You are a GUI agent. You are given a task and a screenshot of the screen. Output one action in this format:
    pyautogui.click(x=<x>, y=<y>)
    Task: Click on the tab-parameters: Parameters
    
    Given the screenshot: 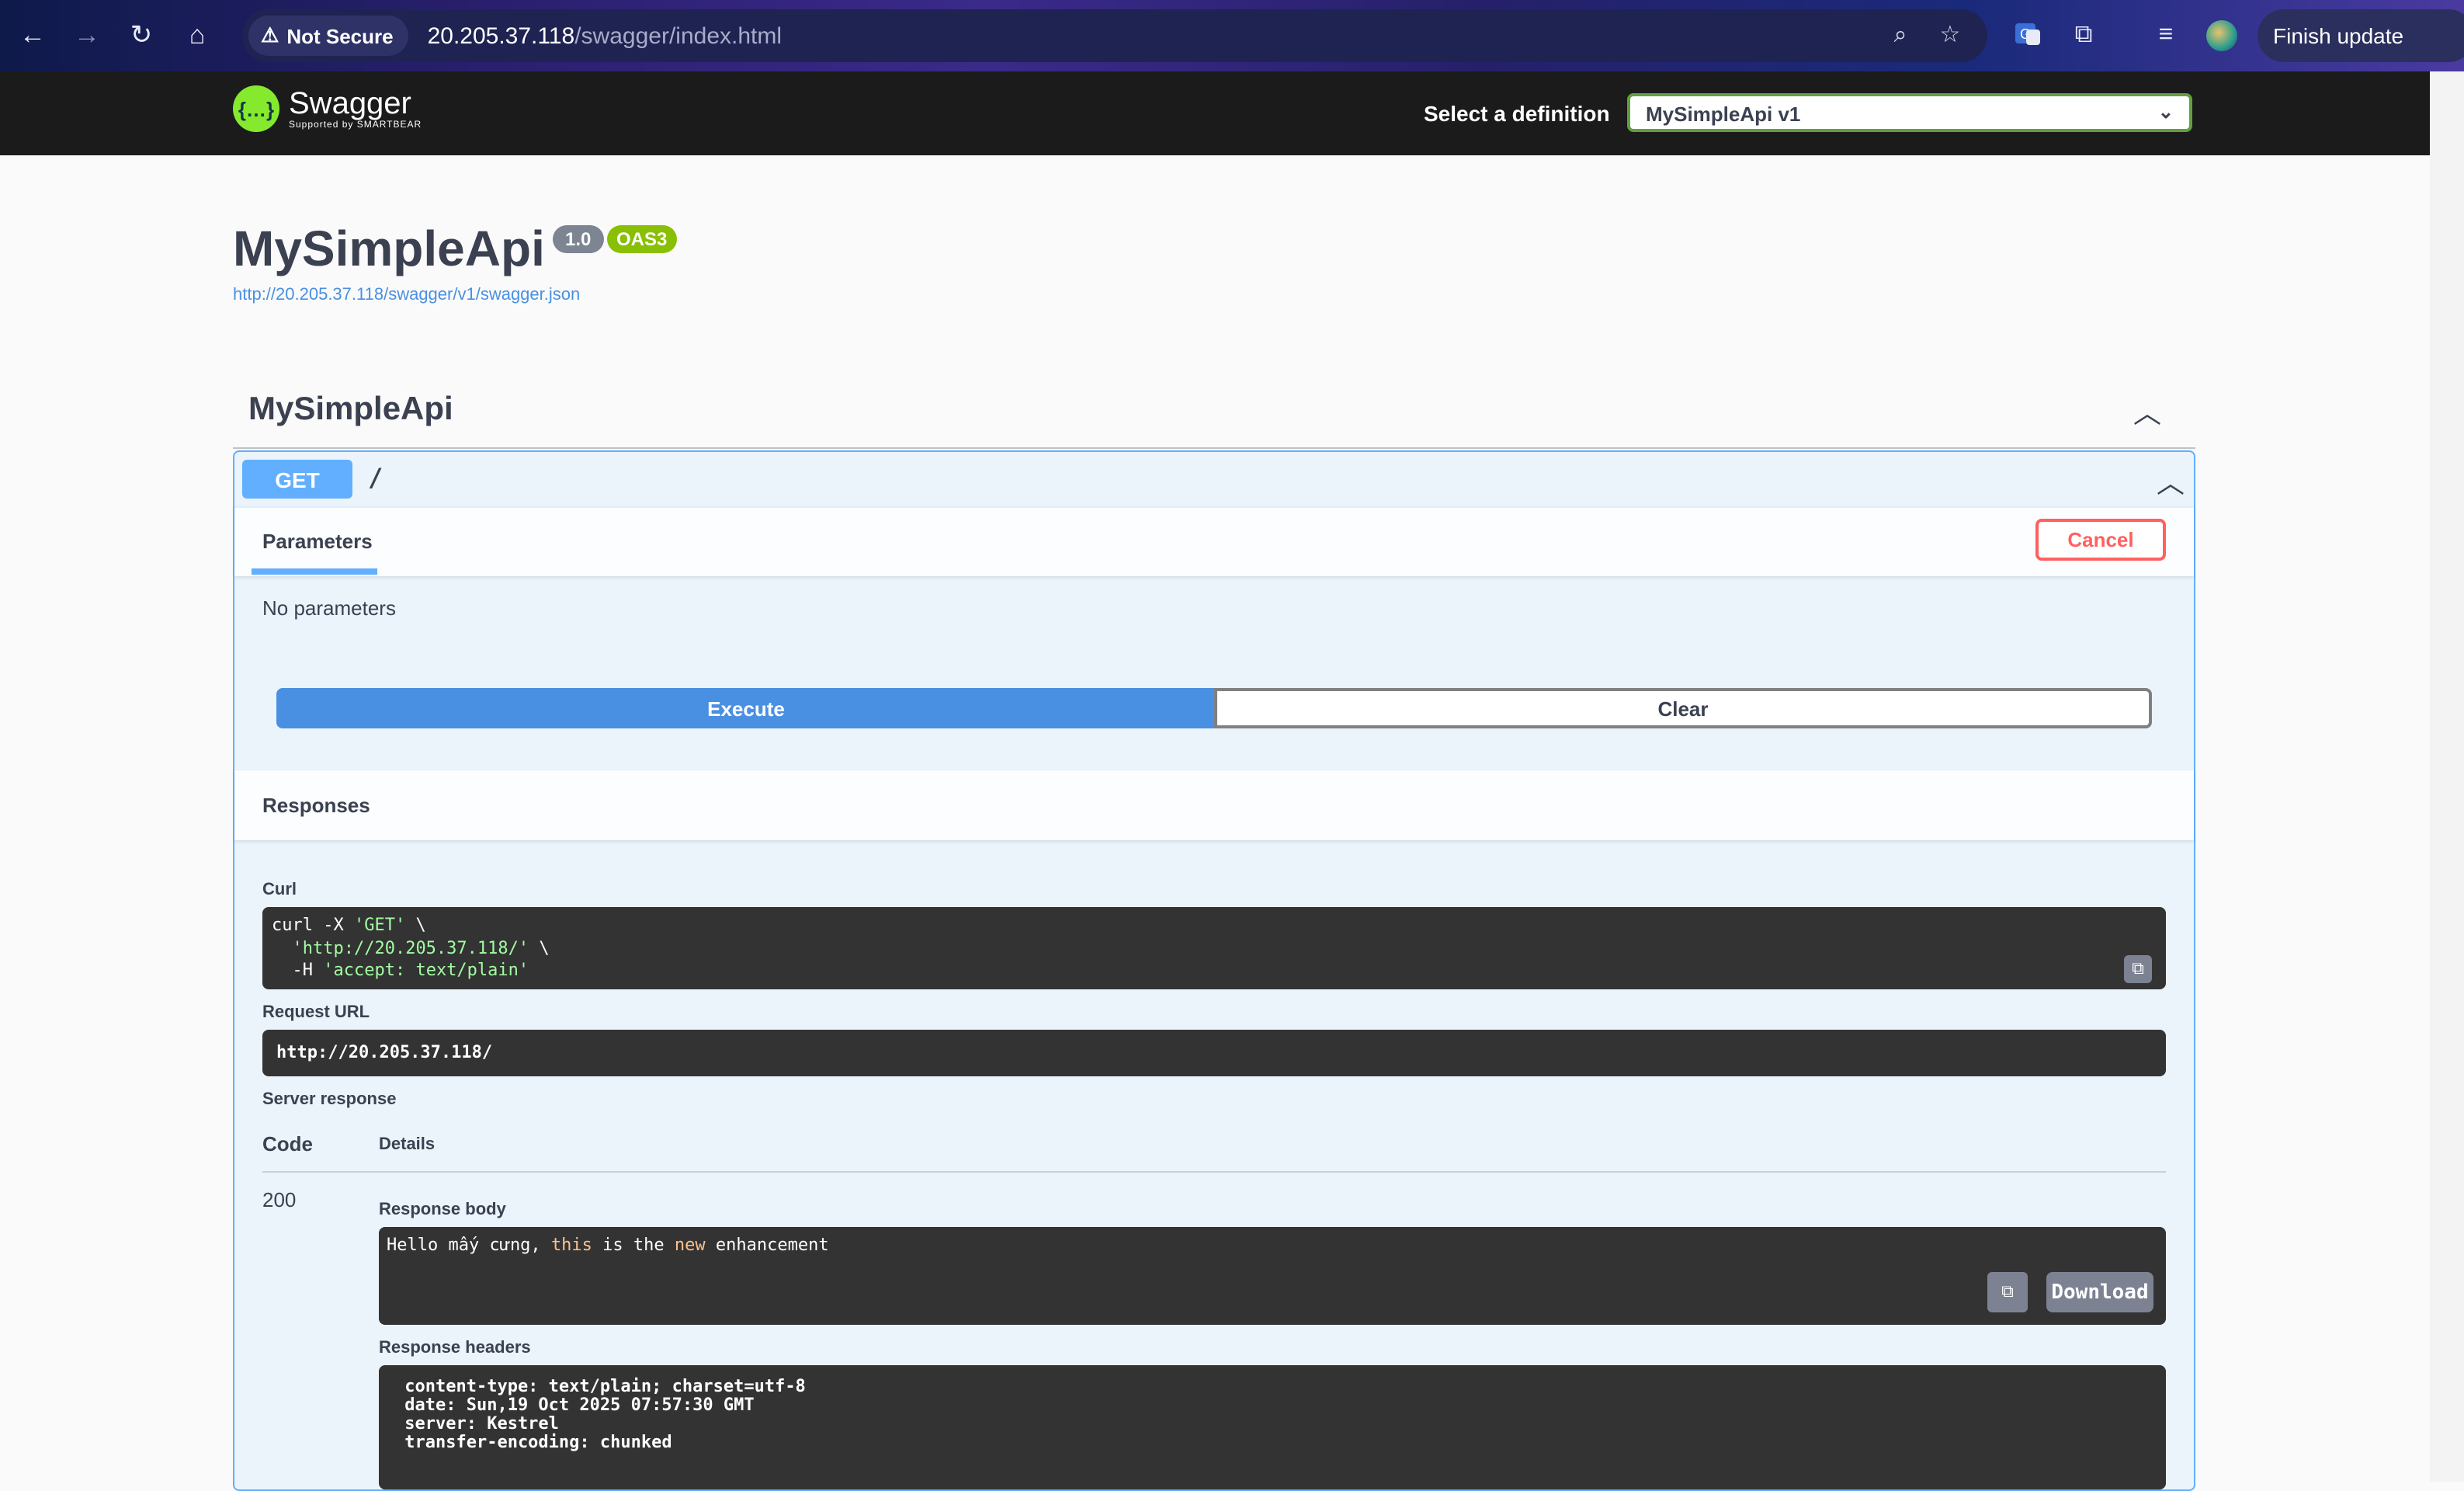 What is the action you would take?
    pyautogui.click(x=317, y=542)
    